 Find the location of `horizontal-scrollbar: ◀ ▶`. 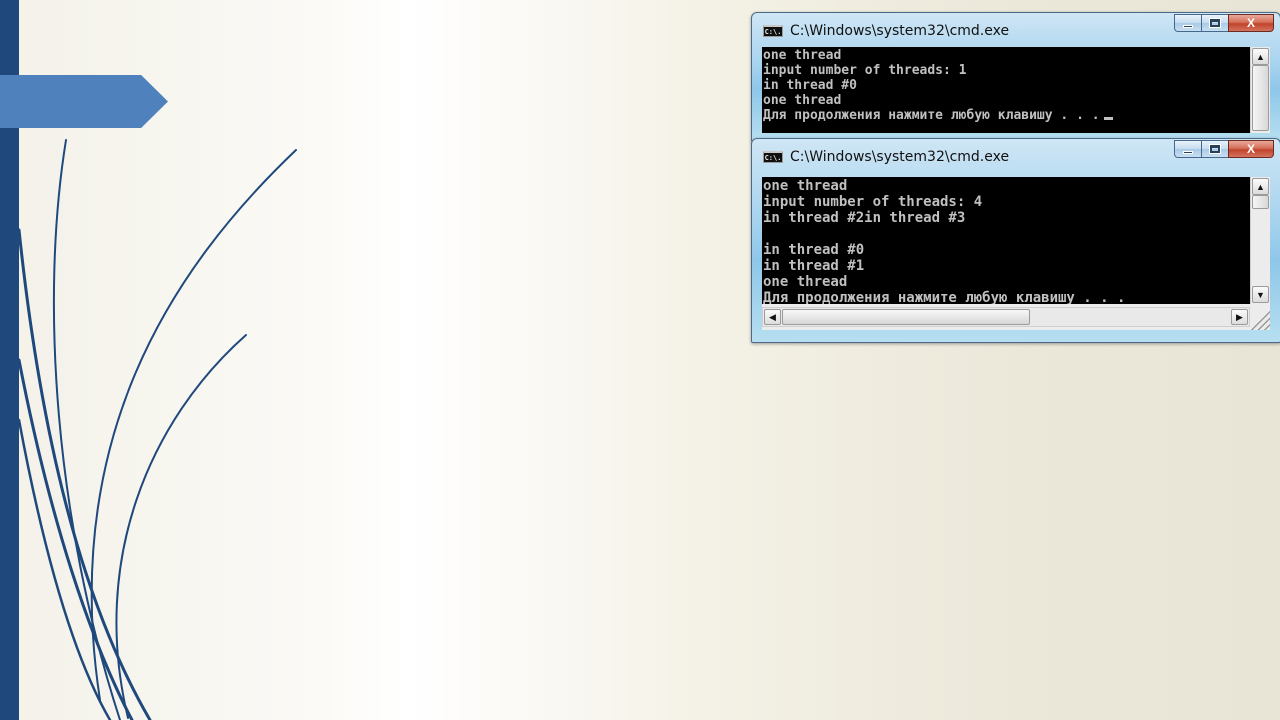

horizontal-scrollbar: ◀ ▶ is located at coordinates (1006, 317).